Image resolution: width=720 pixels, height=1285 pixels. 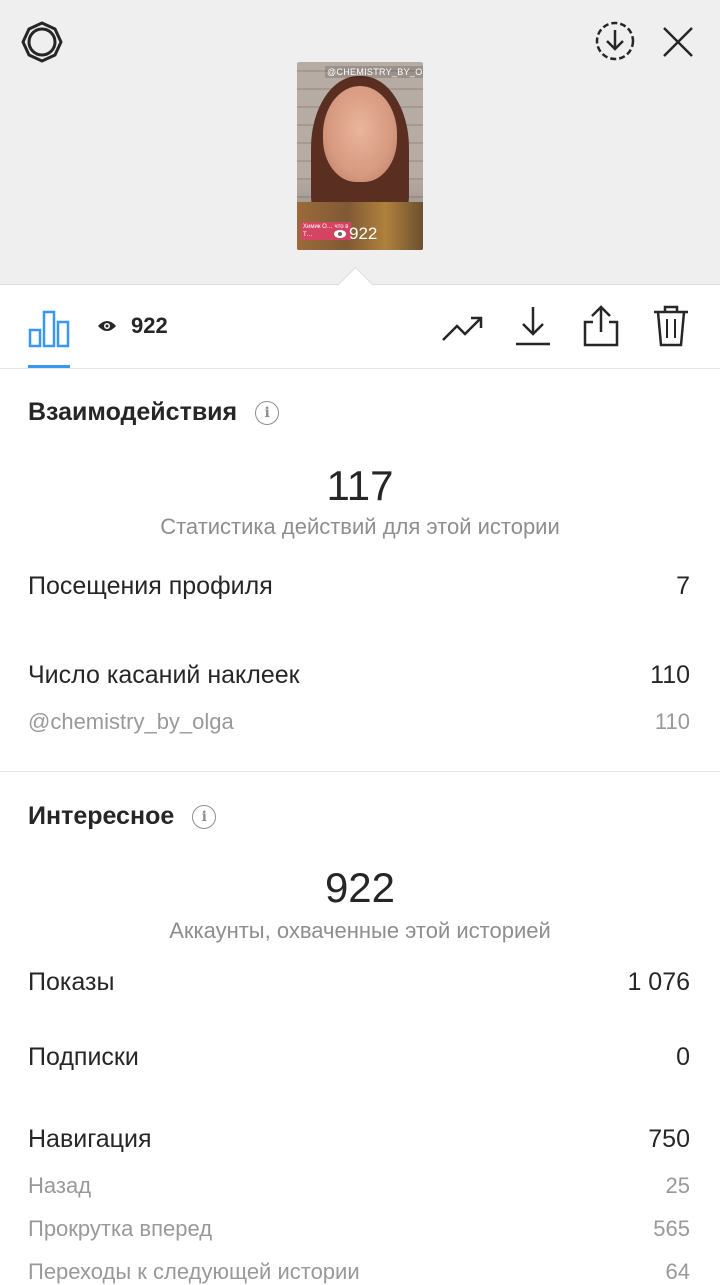 I want to click on download-circle-icon, so click(x=615, y=41).